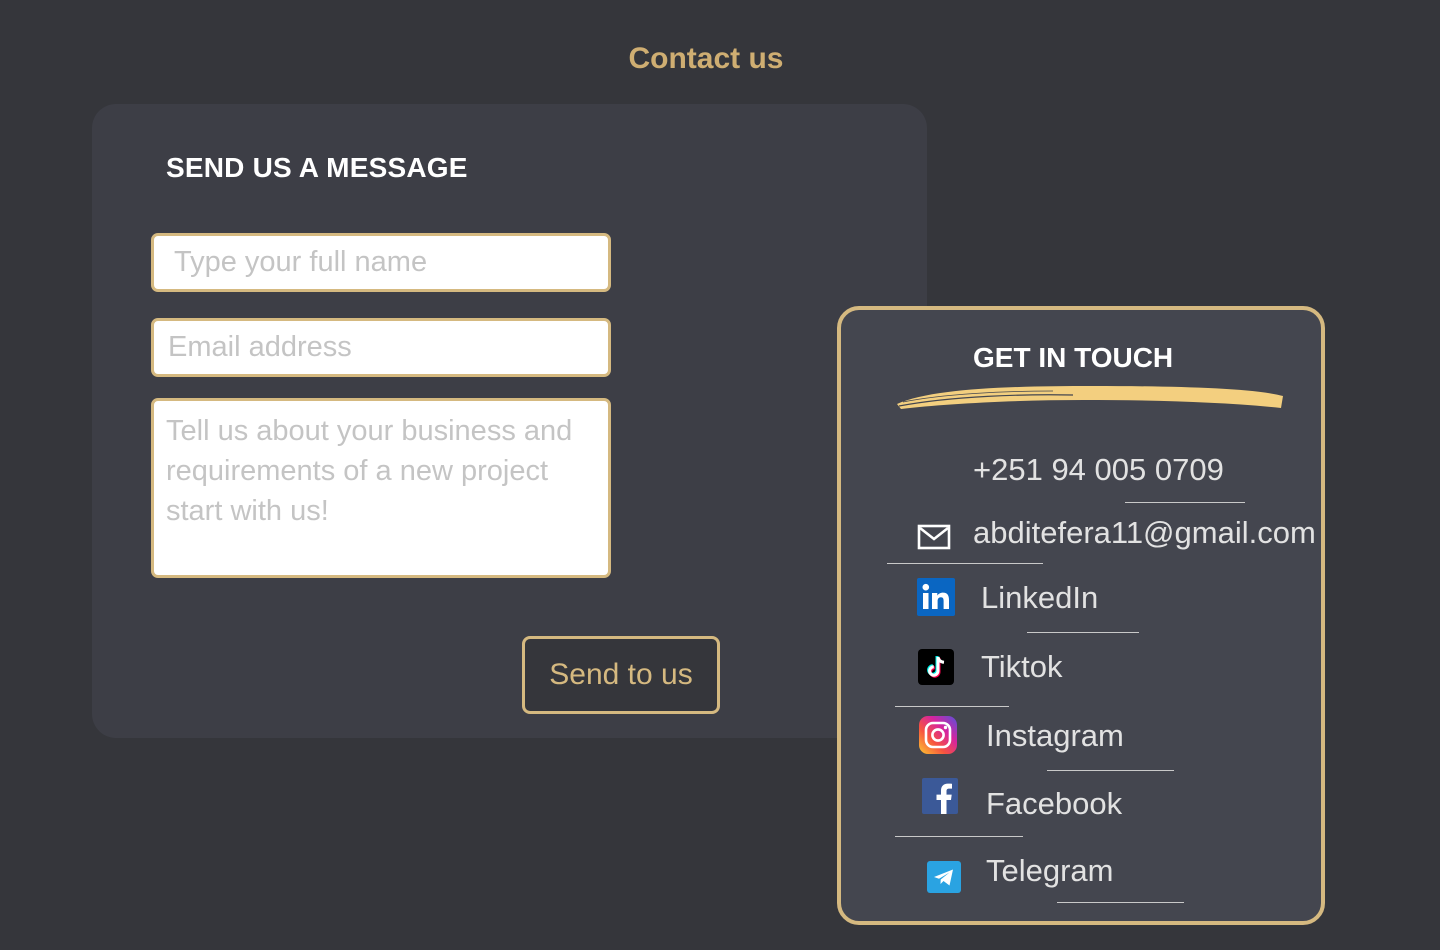 Image resolution: width=1440 pixels, height=950 pixels. Describe the element at coordinates (1120, 902) in the screenshot. I see `telegram-underline` at that location.